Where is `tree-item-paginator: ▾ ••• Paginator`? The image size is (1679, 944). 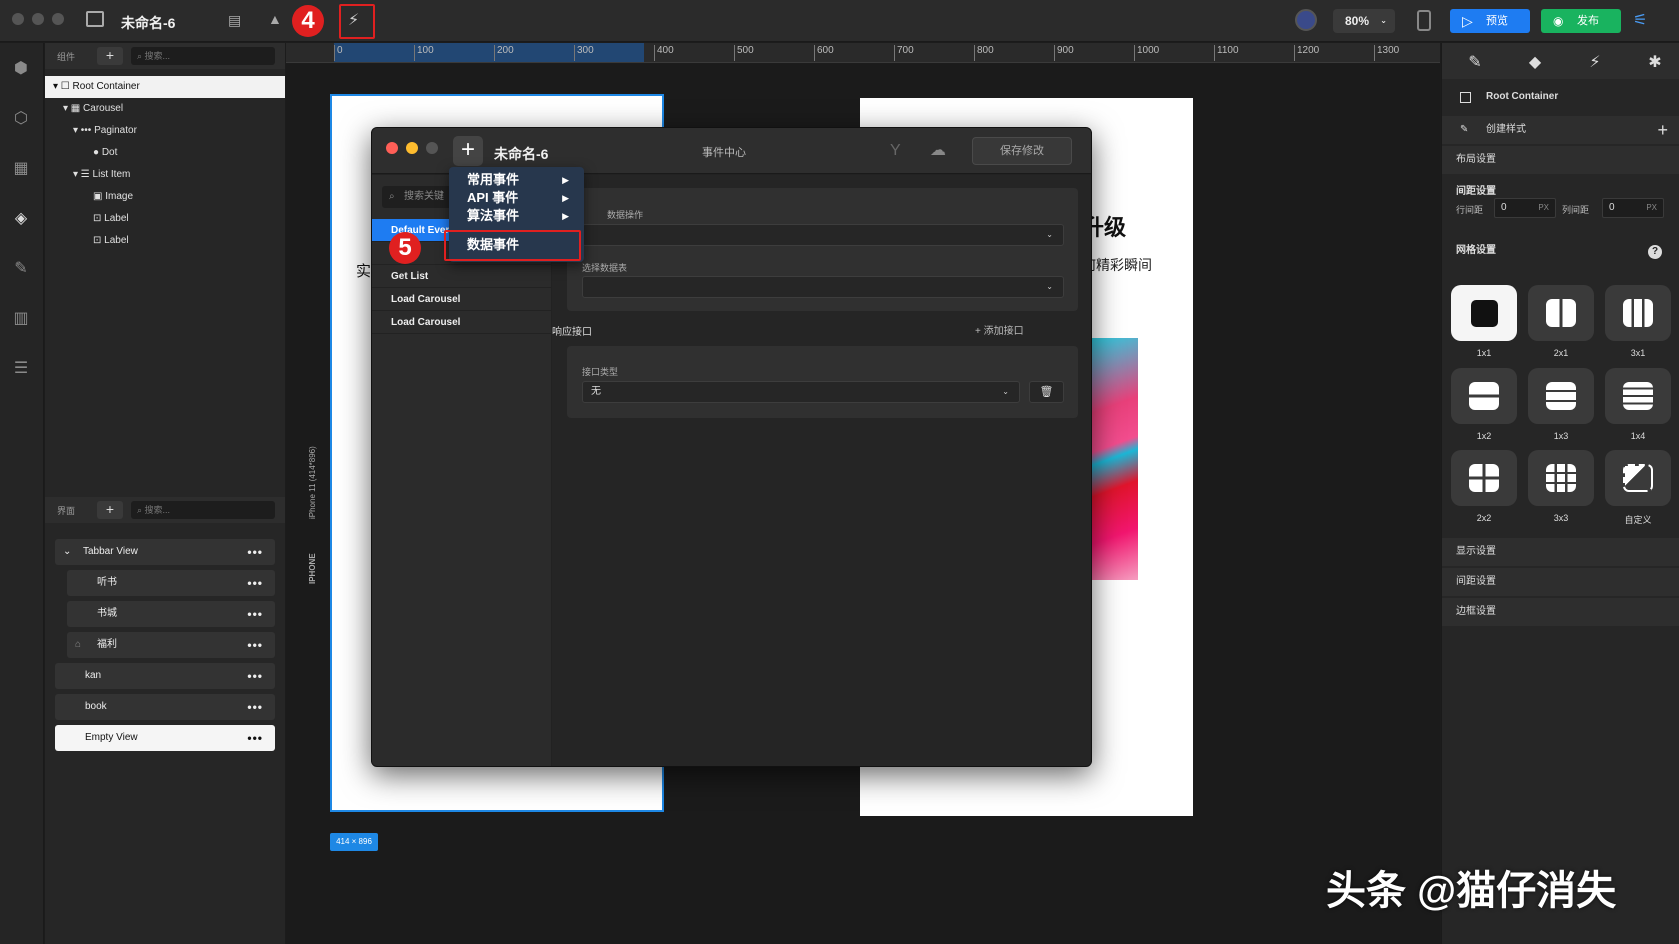
tree-item-paginator: ▾ ••• Paginator is located at coordinates (165, 131).